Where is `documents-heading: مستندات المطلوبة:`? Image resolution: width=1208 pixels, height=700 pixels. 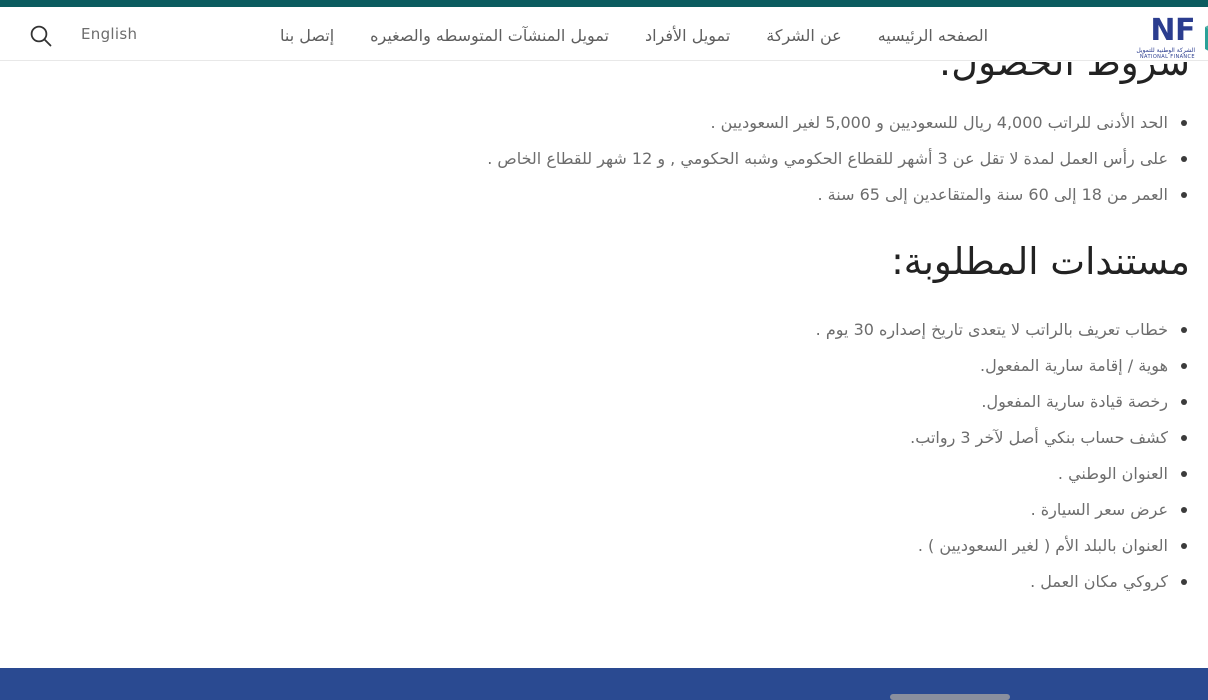
documents-heading: مستندات المطلوبة: is located at coordinates (1040, 262).